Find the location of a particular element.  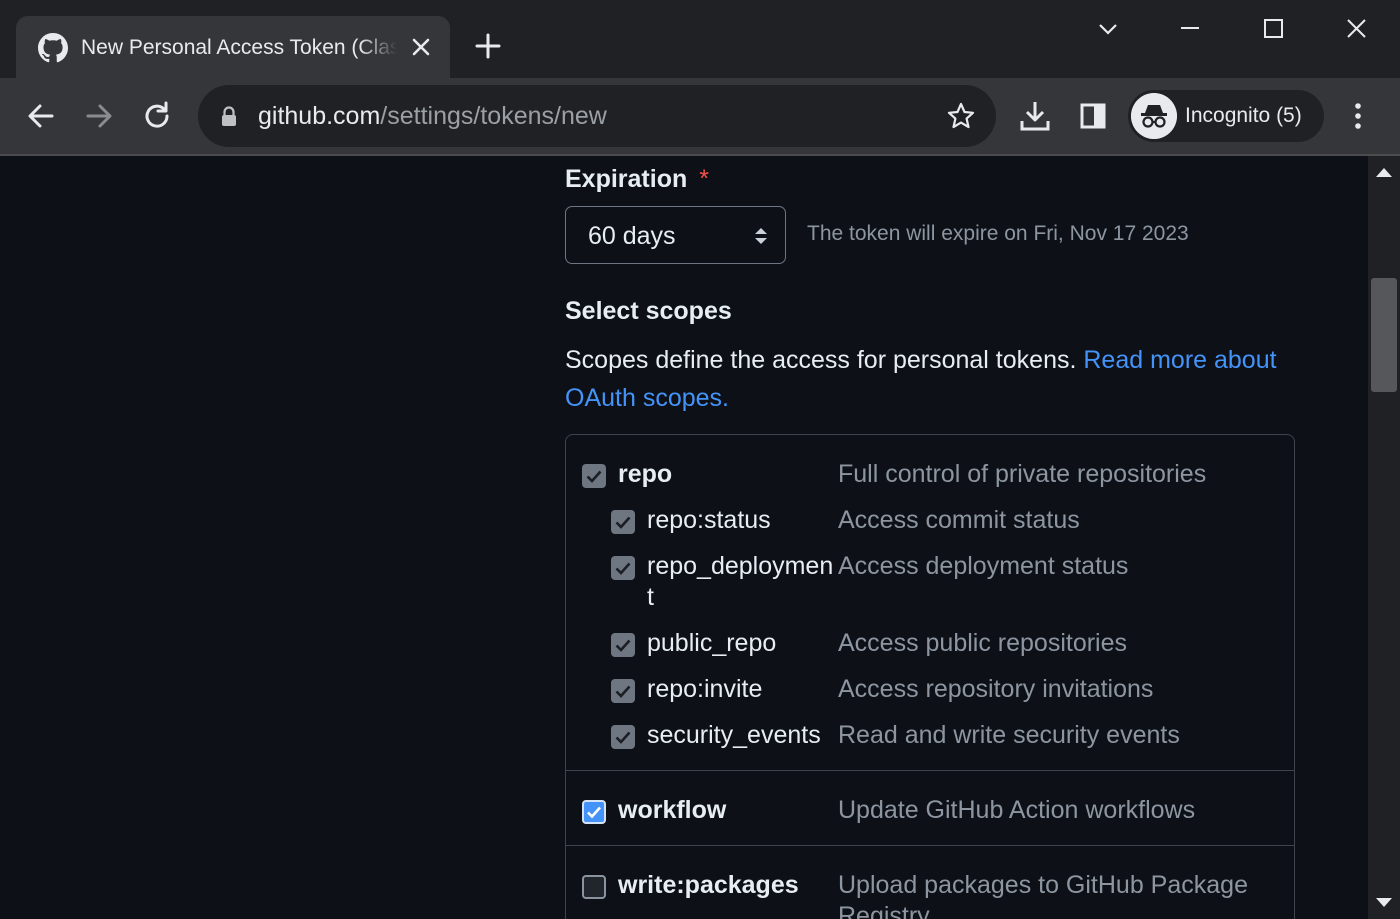

scroll-down-arrow-icon is located at coordinates (1384, 902).